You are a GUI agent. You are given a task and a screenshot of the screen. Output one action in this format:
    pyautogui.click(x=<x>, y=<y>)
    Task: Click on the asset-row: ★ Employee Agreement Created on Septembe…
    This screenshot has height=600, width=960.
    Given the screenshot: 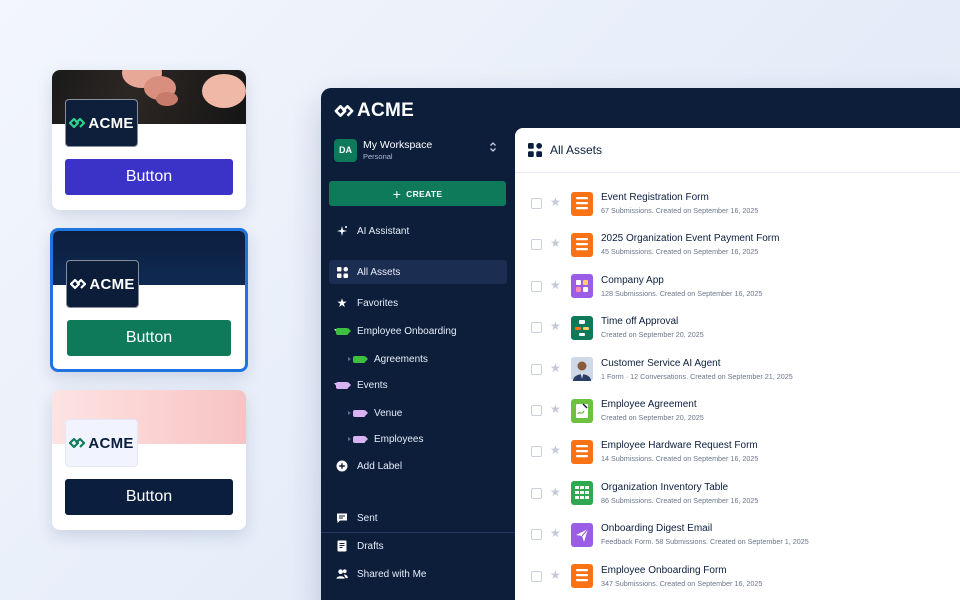 What is the action you would take?
    pyautogui.click(x=737, y=410)
    